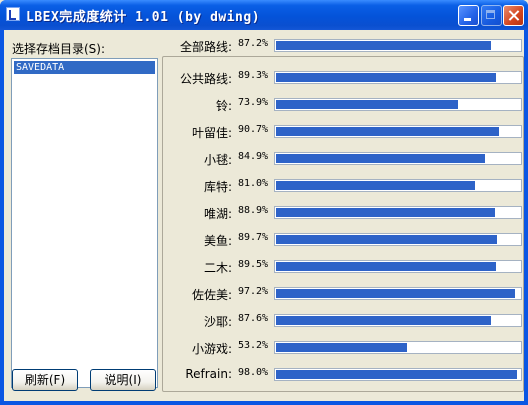 The image size is (528, 405). I want to click on stat-percent: 97.2%, so click(253, 291).